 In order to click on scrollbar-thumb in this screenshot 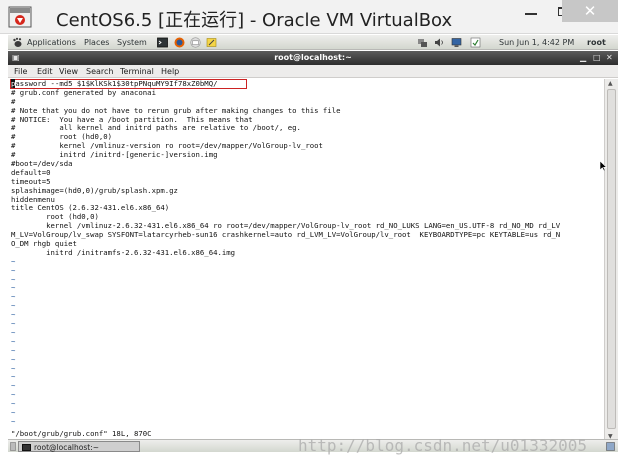, I will do `click(611, 259)`.